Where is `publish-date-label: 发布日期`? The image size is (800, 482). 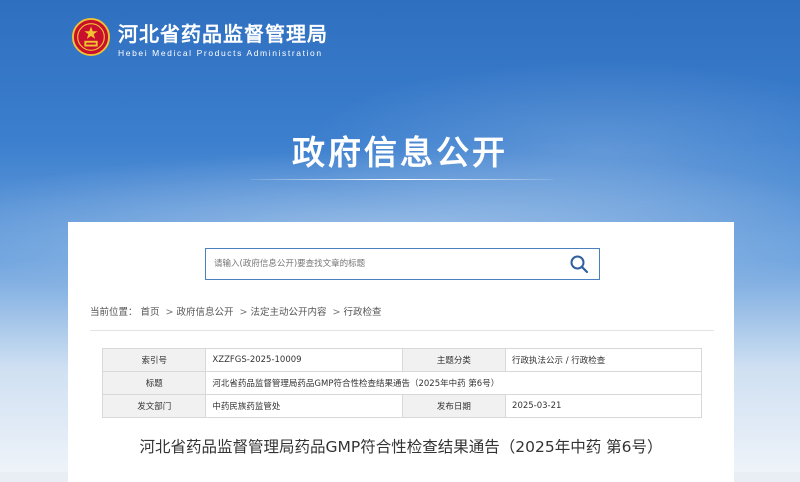
publish-date-label: 发布日期 is located at coordinates (454, 406).